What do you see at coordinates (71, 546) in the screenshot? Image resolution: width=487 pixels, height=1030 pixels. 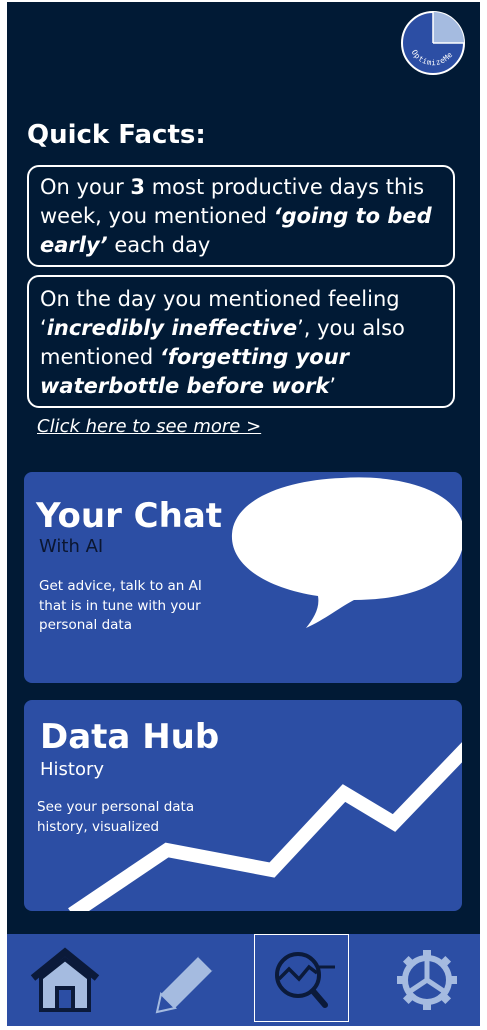 I see `chat-card-subtitle: With AI` at bounding box center [71, 546].